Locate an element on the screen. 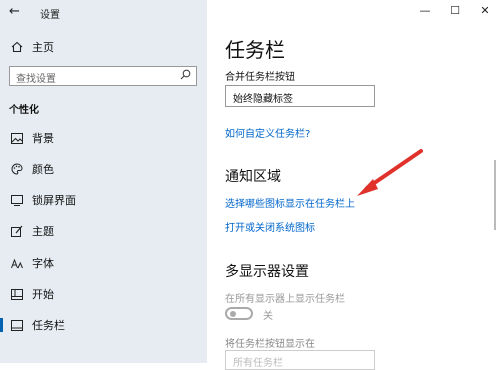 The height and width of the screenshot is (370, 500). sidebar-item-label: 锁屏界面 is located at coordinates (54, 200).